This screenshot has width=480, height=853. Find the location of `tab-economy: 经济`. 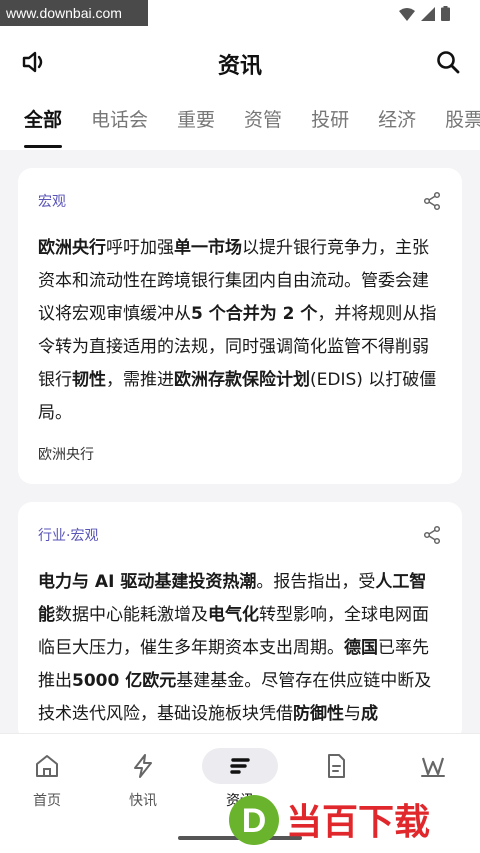

tab-economy: 经济 is located at coordinates (397, 124).